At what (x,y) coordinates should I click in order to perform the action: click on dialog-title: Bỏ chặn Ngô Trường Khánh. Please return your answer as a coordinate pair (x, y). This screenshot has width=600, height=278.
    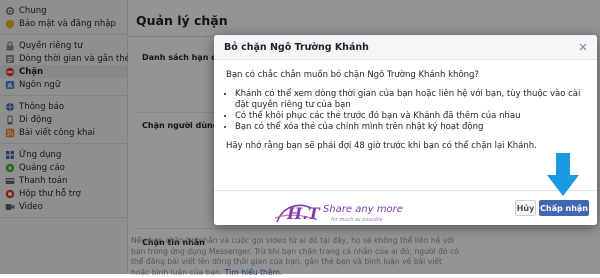
    Looking at the image, I should click on (296, 47).